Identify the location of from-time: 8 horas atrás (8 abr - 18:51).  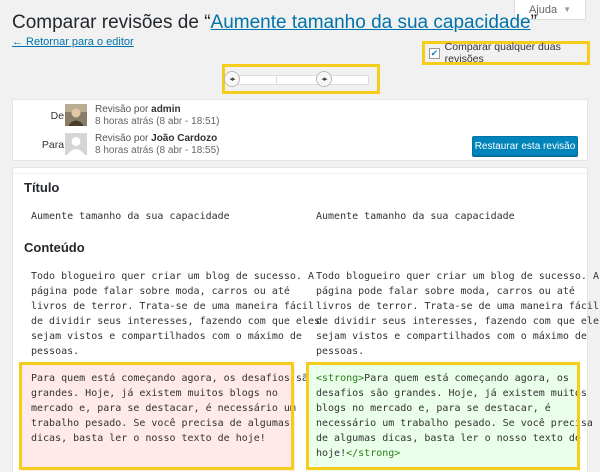
(157, 121).